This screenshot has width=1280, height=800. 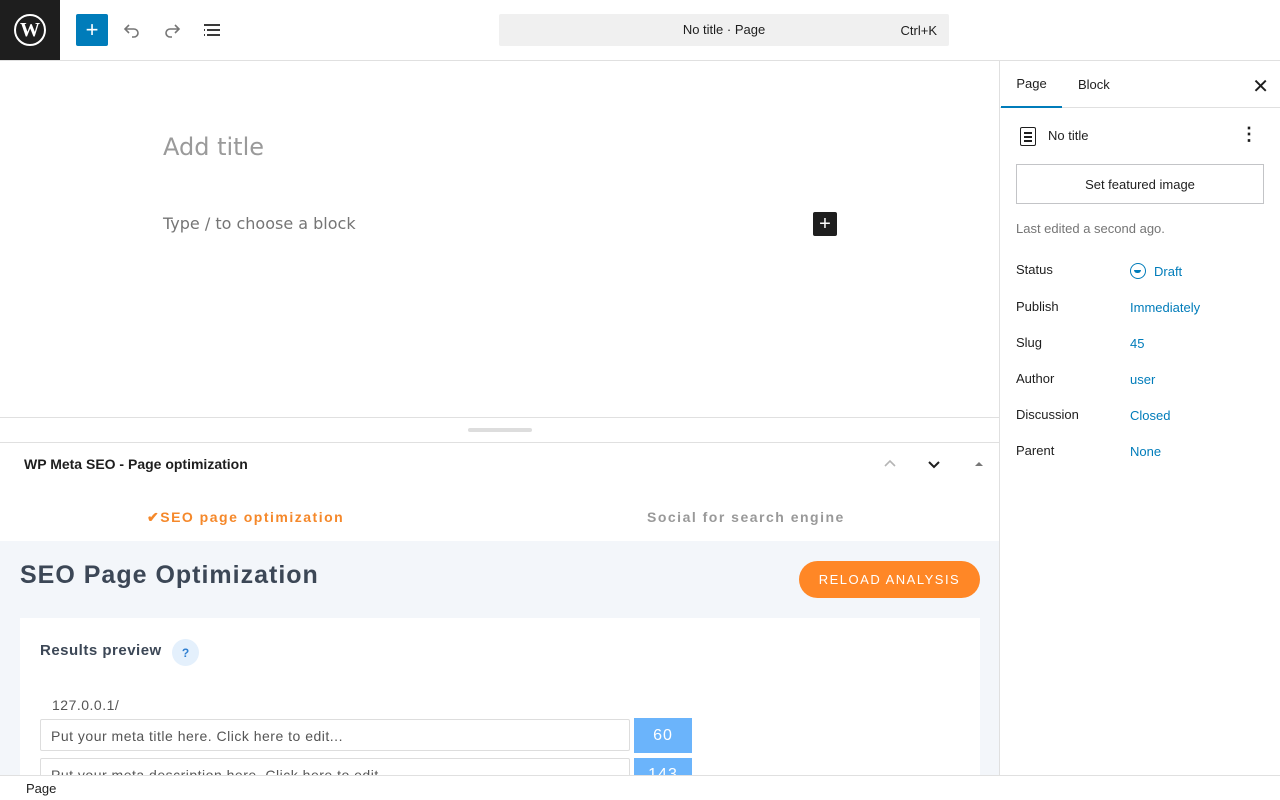 I want to click on wordpress-logo-icon: W, so click(x=30, y=30).